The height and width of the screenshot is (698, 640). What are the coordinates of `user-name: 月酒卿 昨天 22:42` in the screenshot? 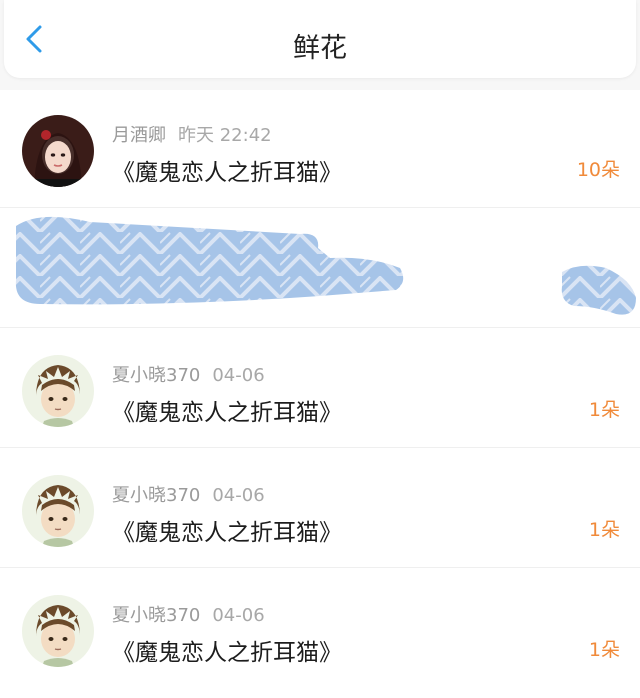 It's located at (192, 134).